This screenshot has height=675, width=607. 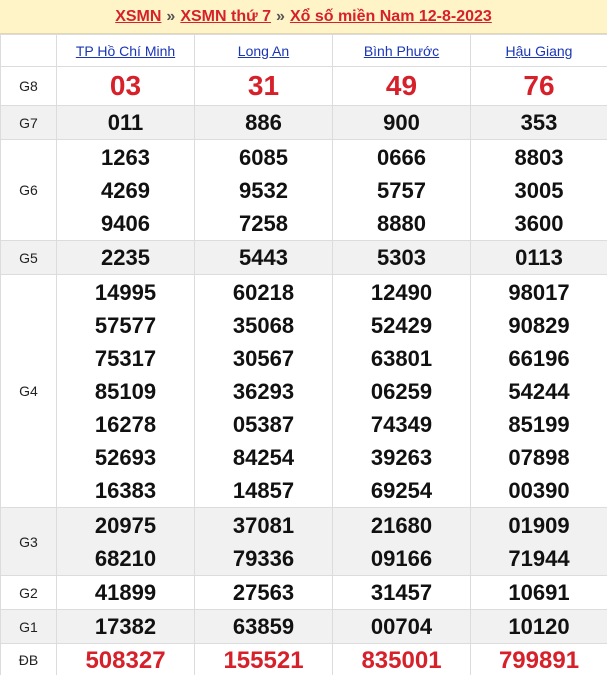 I want to click on result-cell: 5303, so click(x=401, y=257).